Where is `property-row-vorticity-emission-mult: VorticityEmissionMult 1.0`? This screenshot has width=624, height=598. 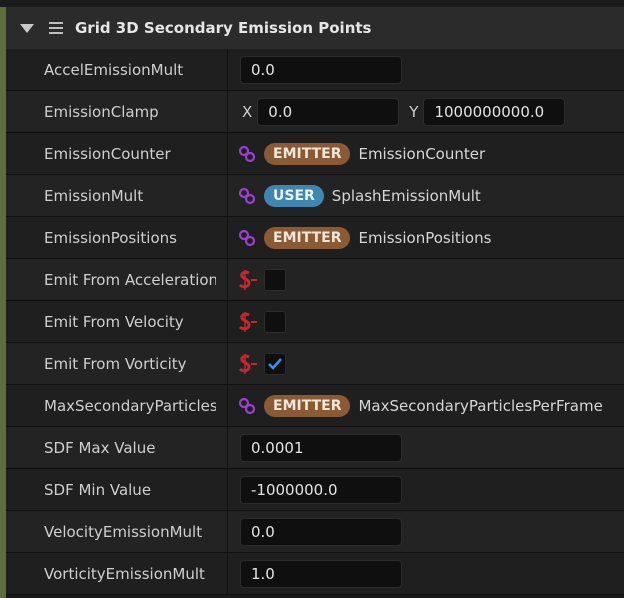
property-row-vorticity-emission-mult: VorticityEmissionMult 1.0 is located at coordinates (315, 574).